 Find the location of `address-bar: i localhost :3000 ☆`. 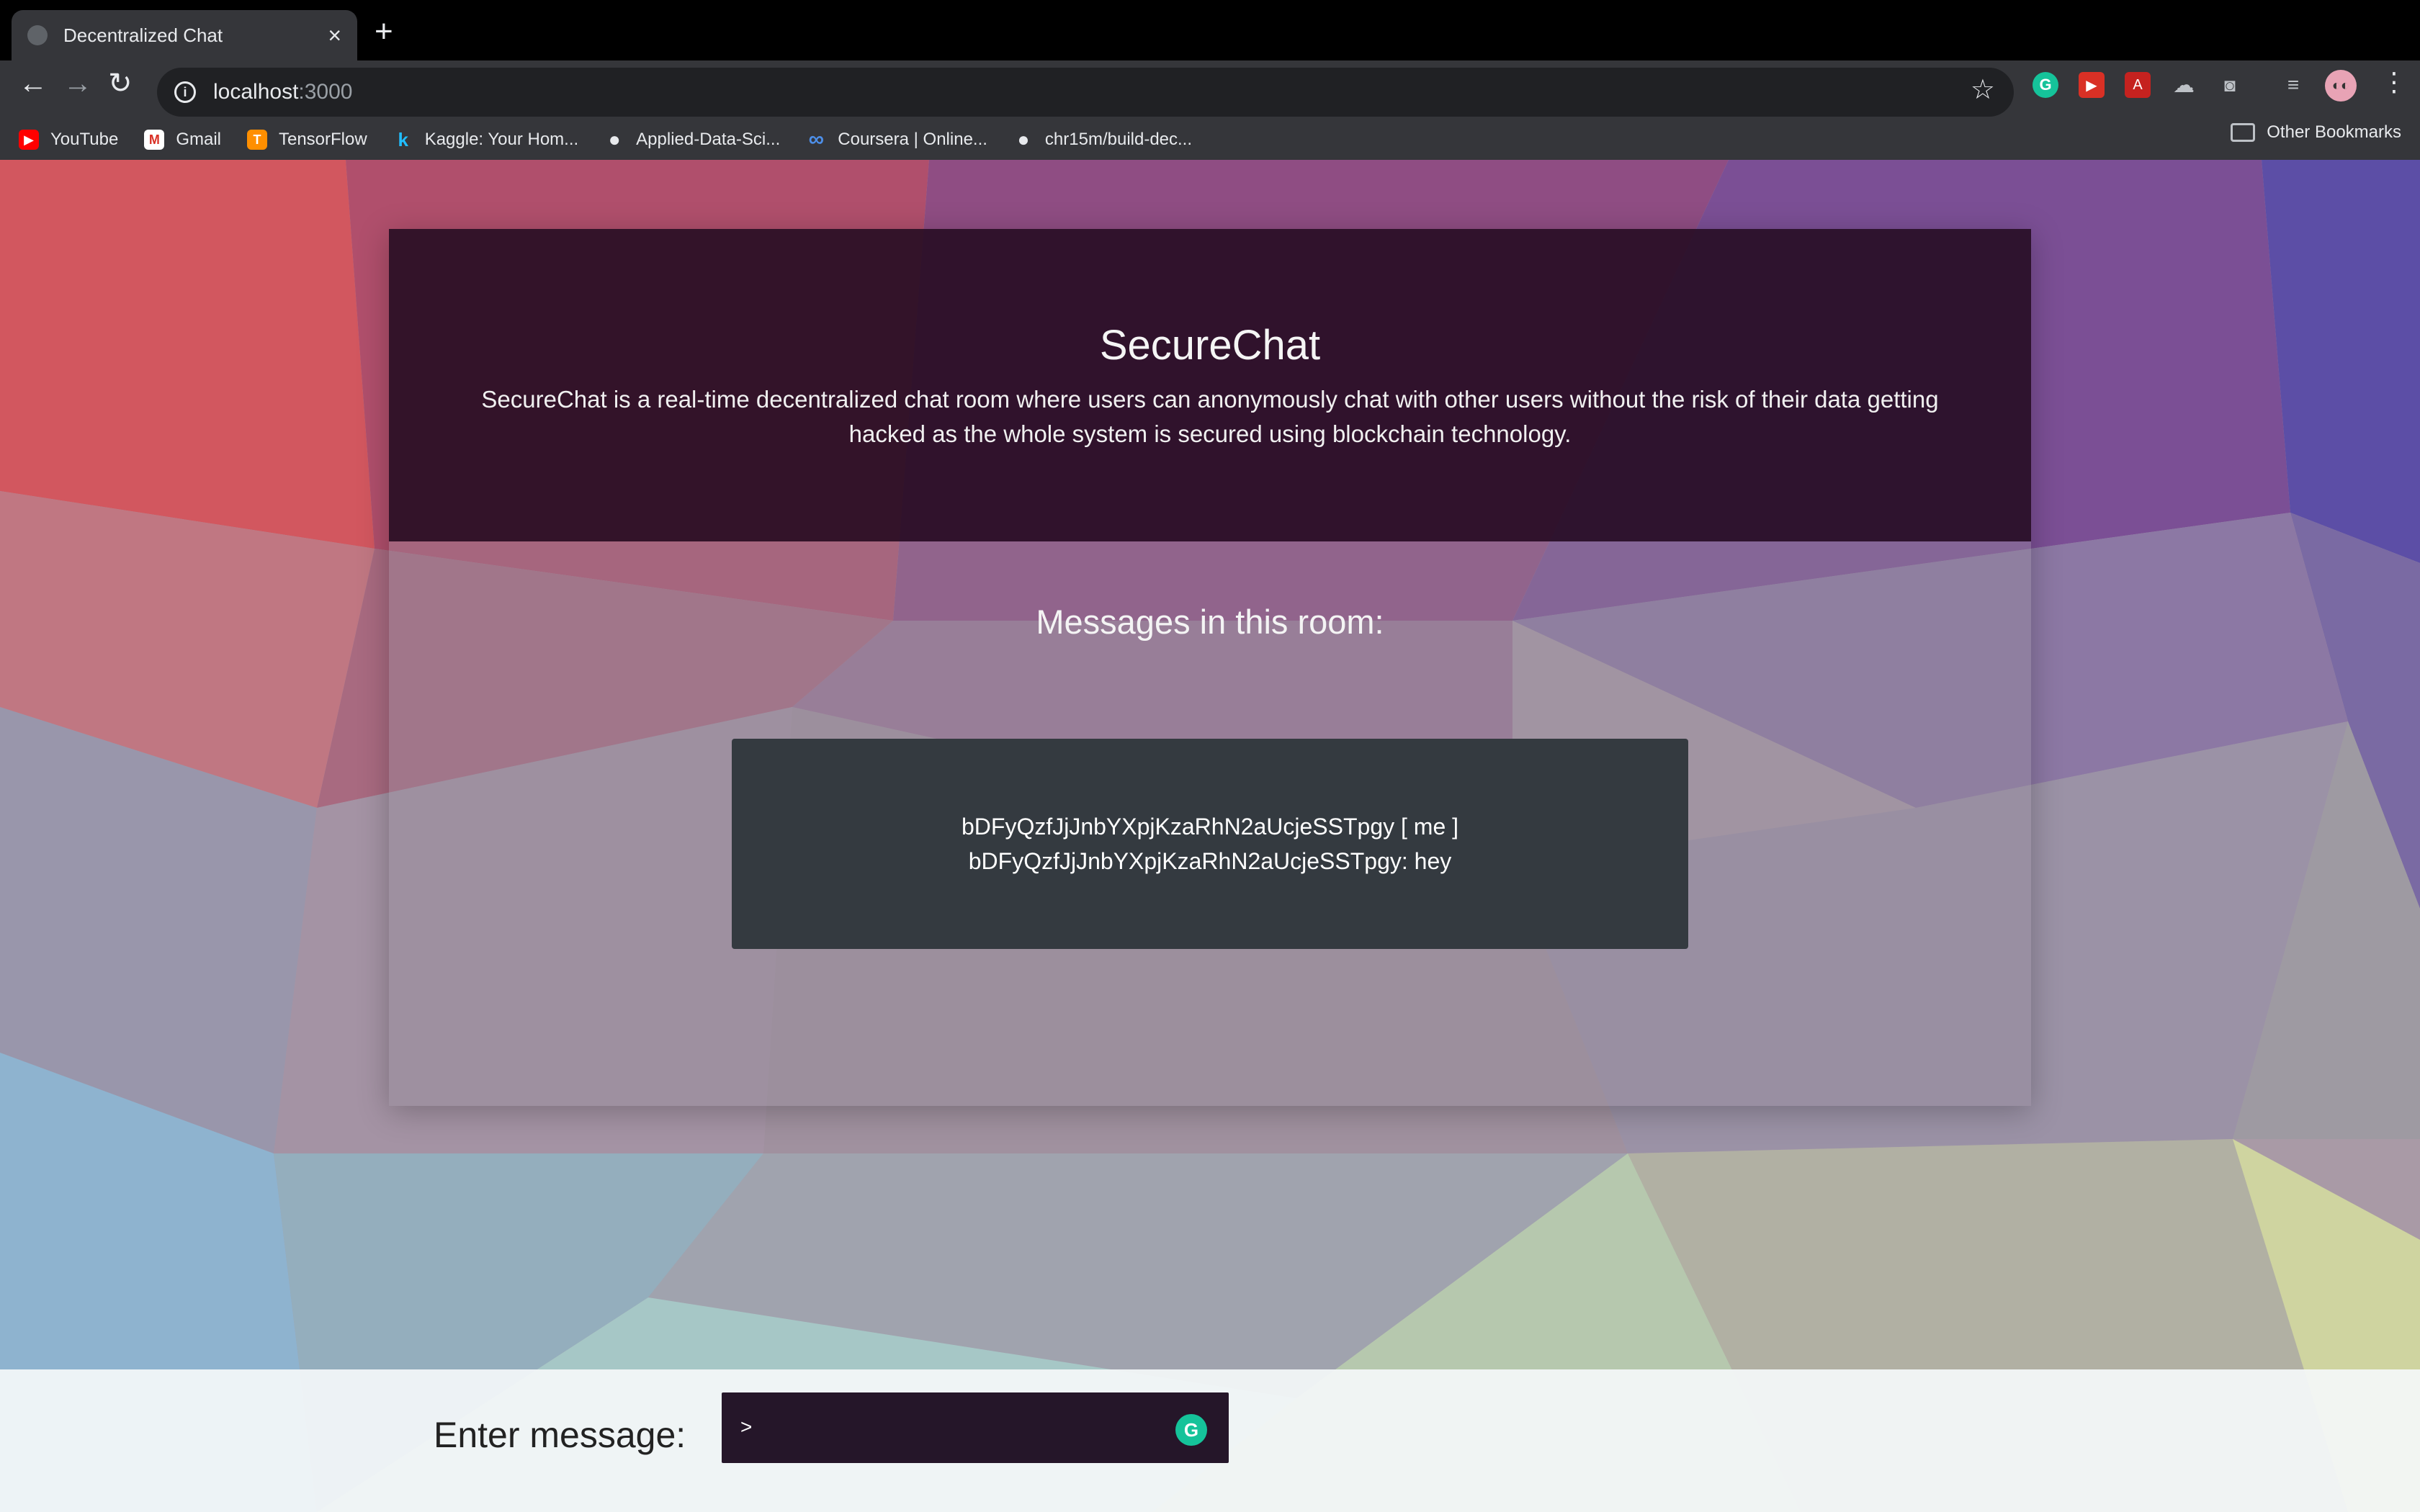

address-bar: i localhost :3000 ☆ is located at coordinates (1085, 92).